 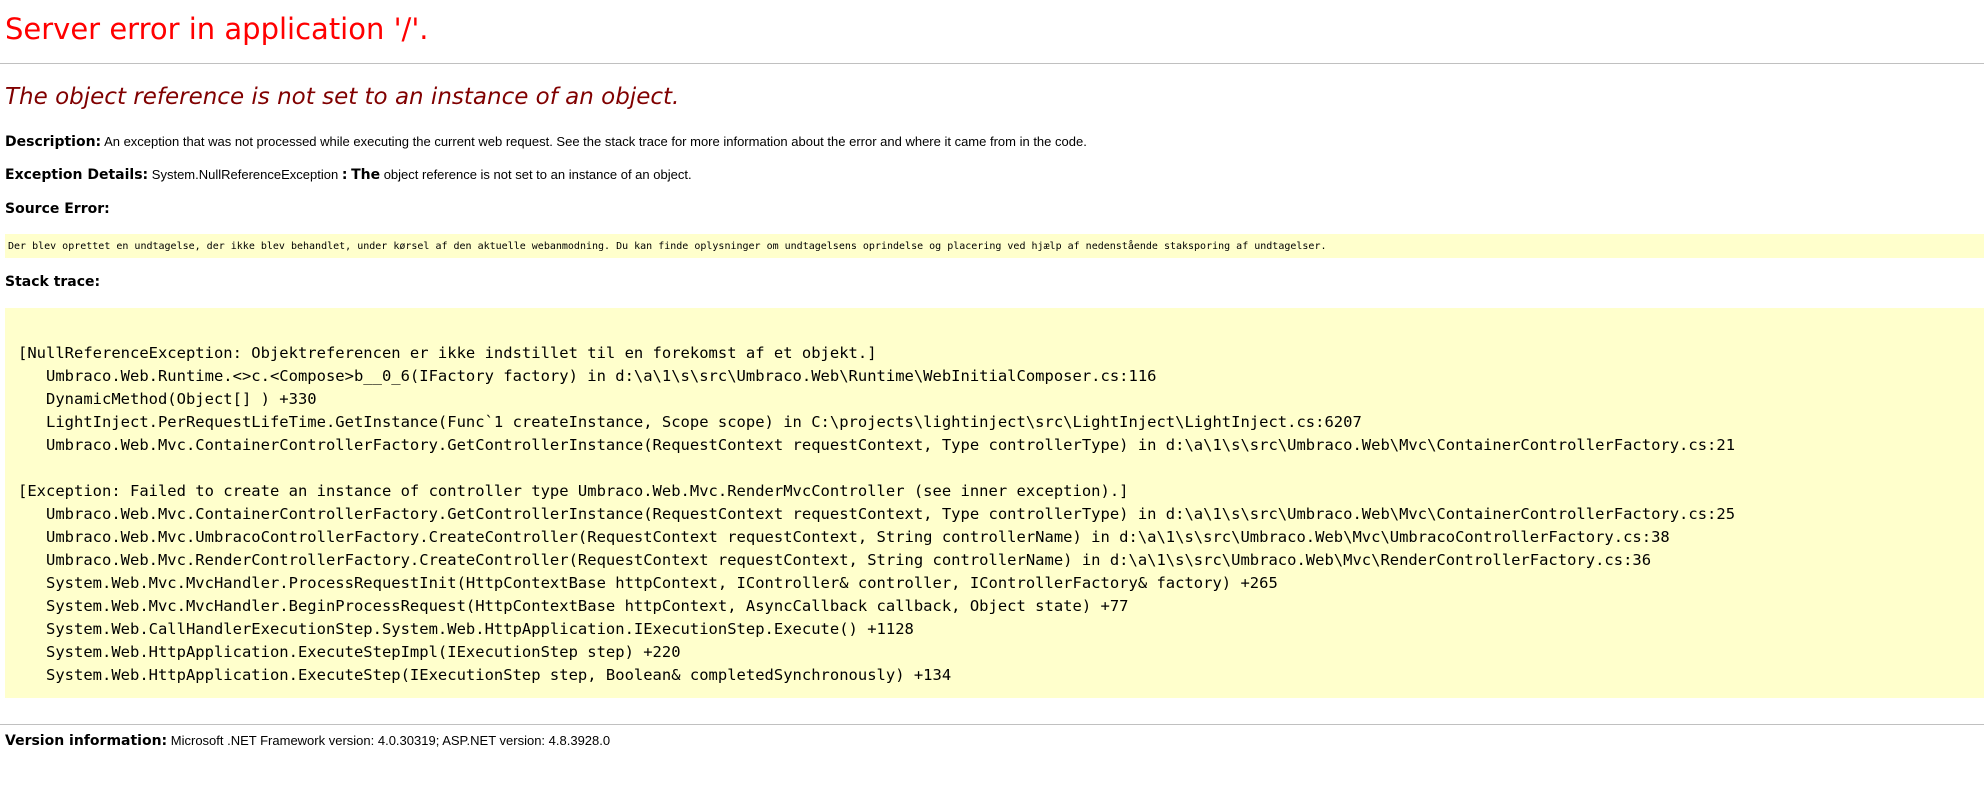 I want to click on exception-type: System.NullReferenceException, so click(x=245, y=174).